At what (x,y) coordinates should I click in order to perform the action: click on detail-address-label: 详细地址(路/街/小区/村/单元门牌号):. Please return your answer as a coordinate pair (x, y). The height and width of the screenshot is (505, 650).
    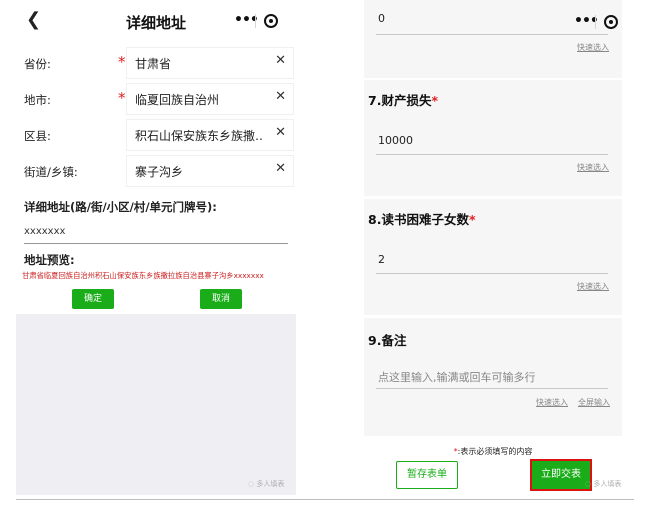
    Looking at the image, I should click on (120, 207).